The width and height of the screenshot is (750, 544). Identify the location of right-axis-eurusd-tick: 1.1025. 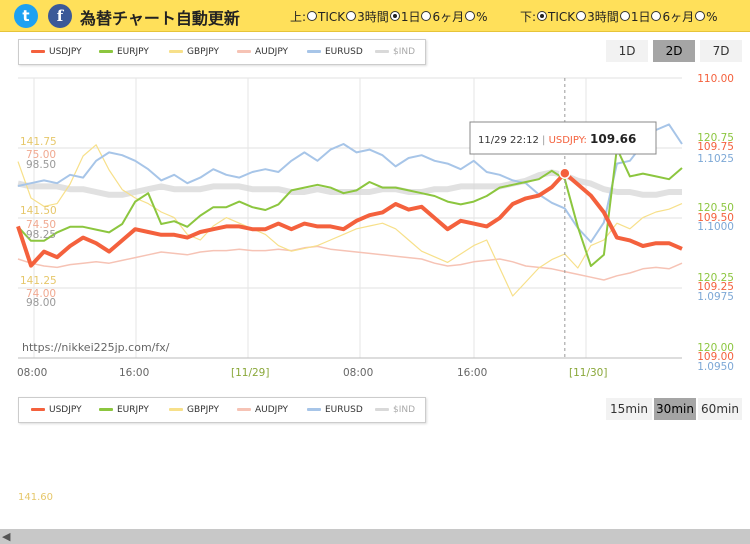
(715, 159).